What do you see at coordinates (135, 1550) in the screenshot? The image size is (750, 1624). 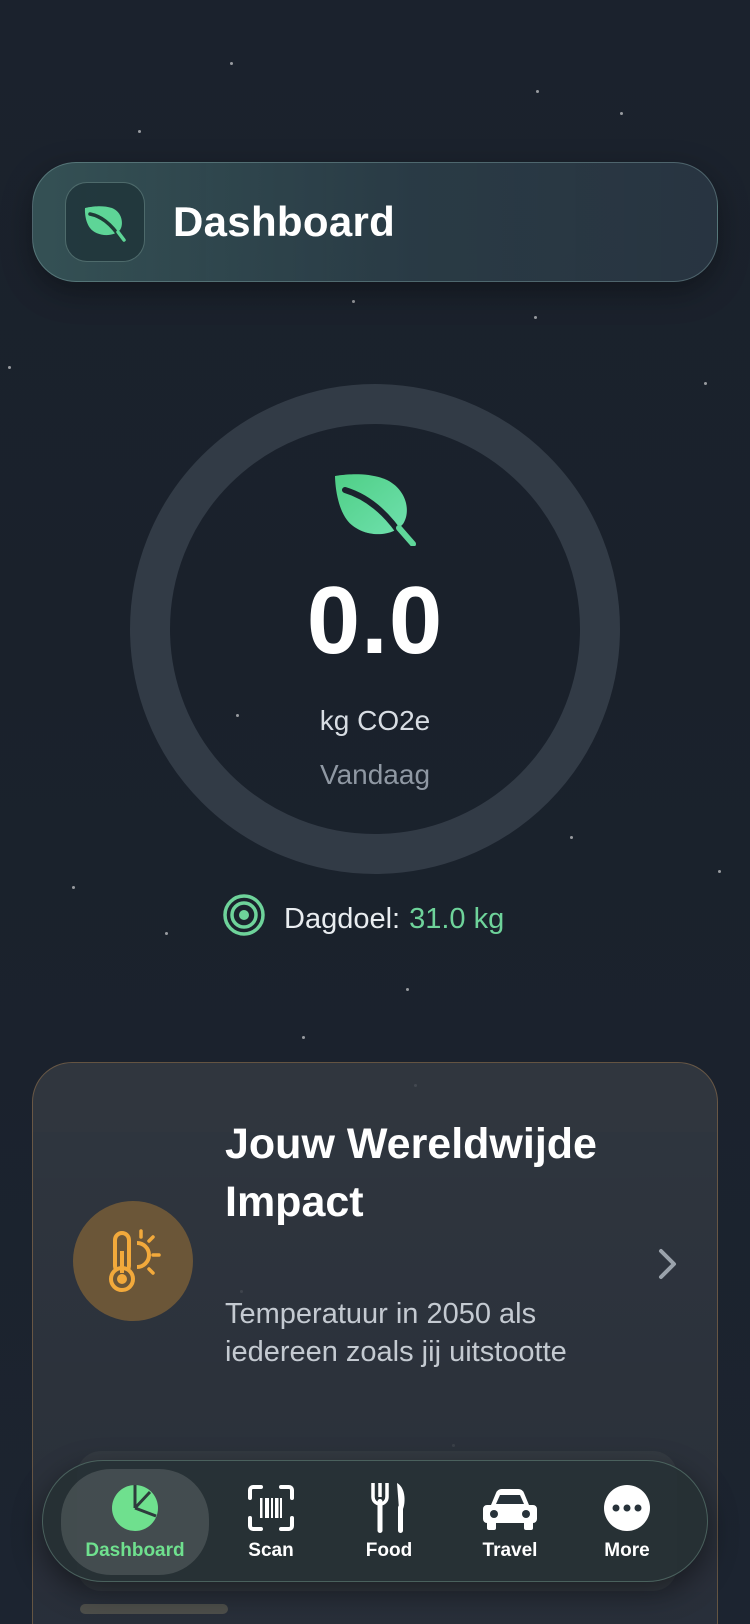 I see `tab-dashboard-label: Dashboard` at bounding box center [135, 1550].